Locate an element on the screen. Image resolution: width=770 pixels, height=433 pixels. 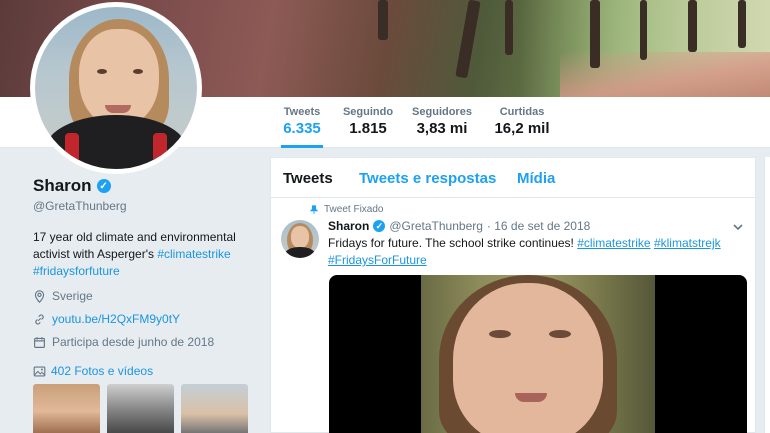
location-pin-icon is located at coordinates (39, 296).